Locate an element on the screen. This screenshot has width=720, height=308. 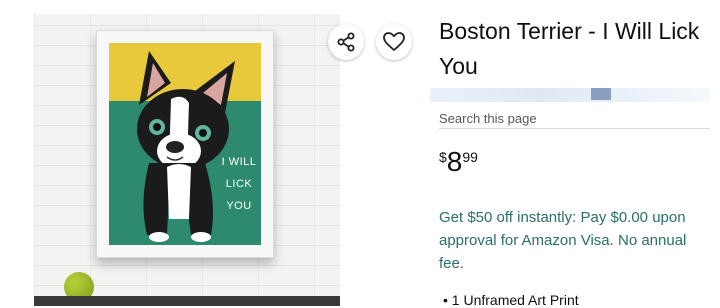
product-price: $899 is located at coordinates (458, 162).